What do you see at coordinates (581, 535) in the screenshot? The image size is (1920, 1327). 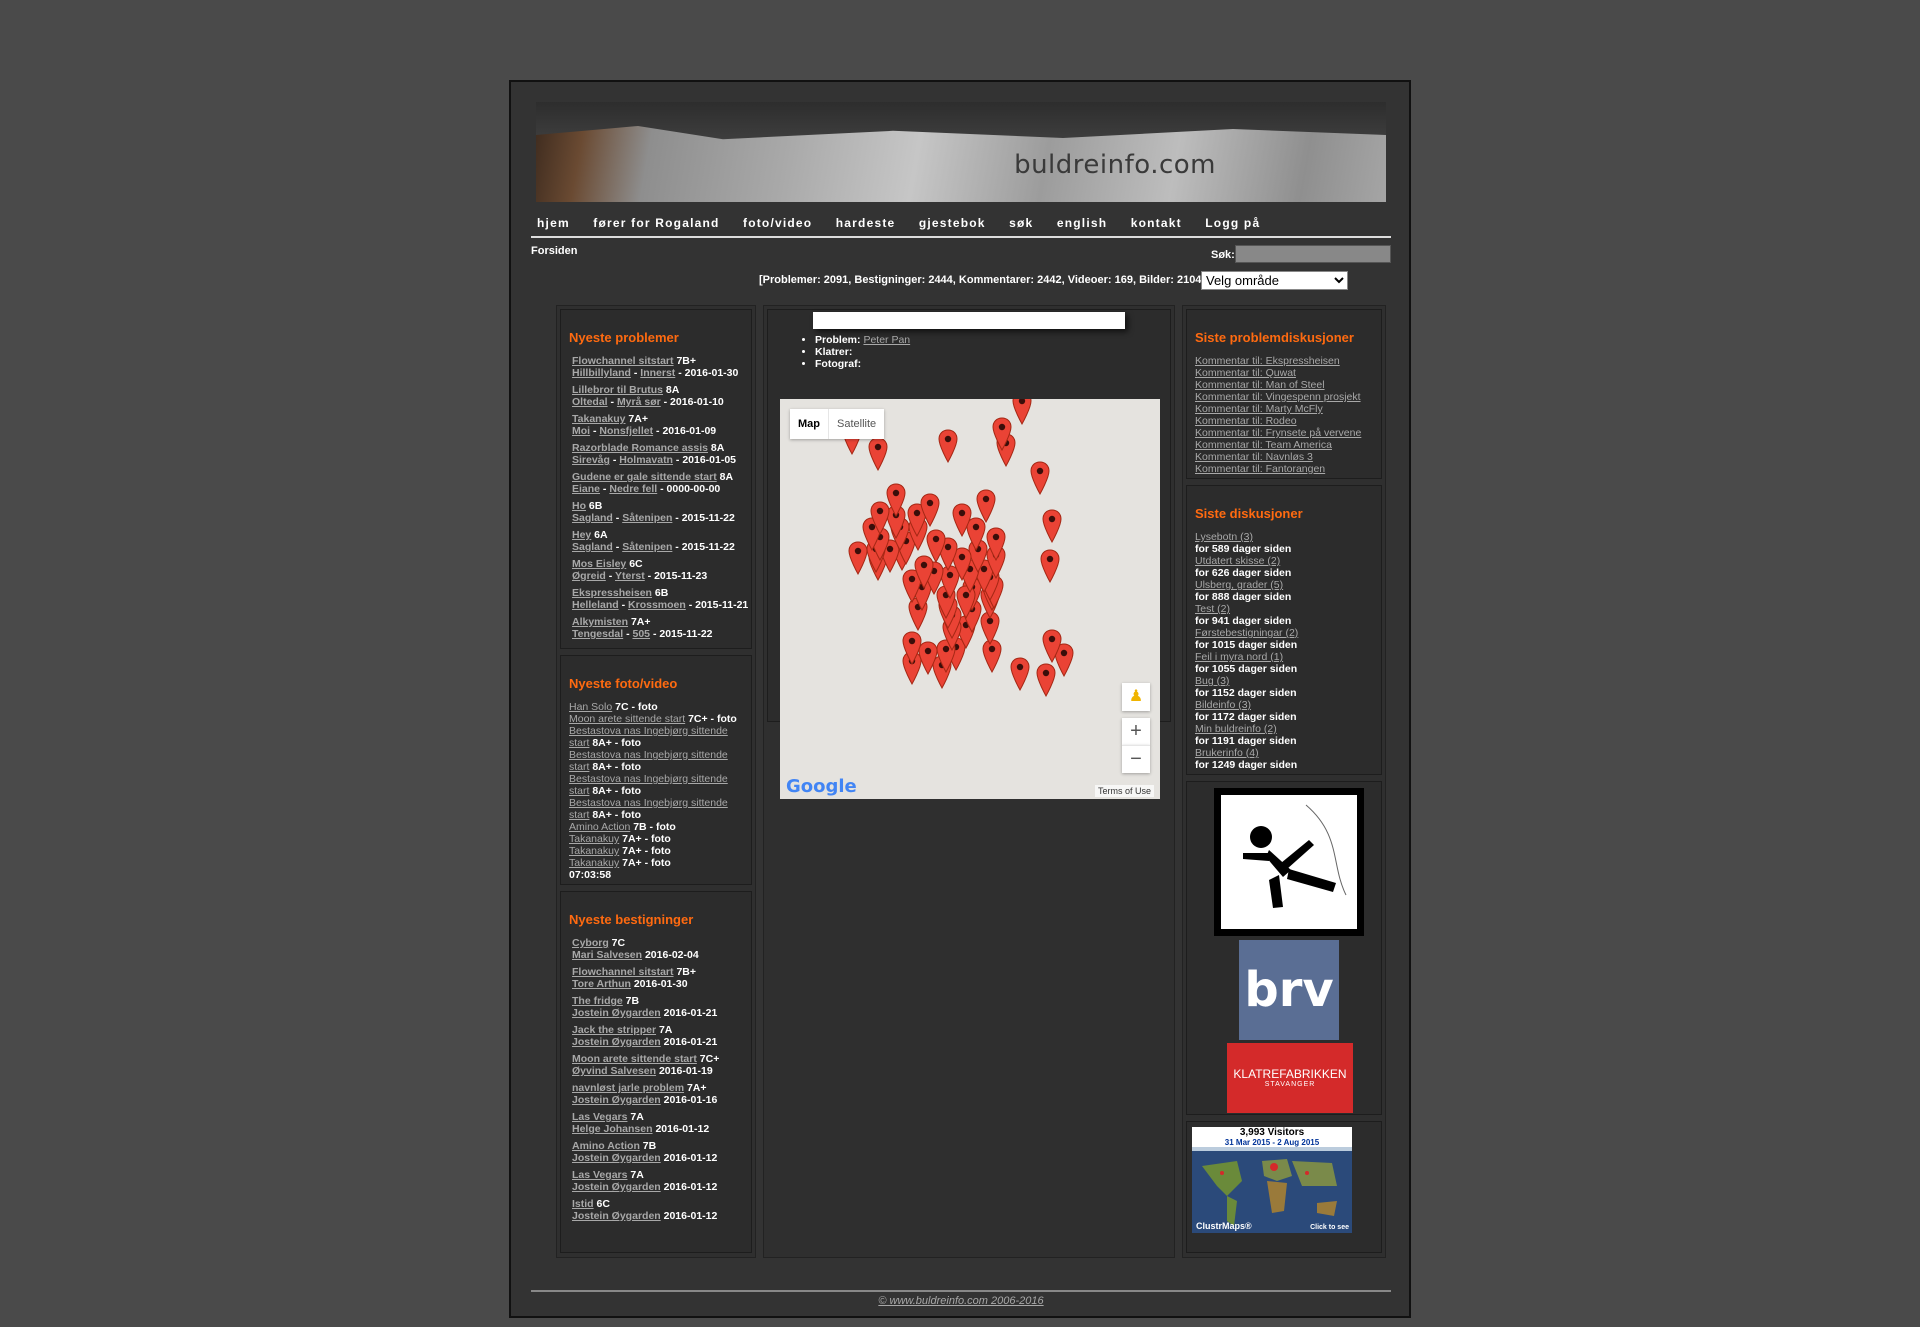 I see `problem-link: Hey` at bounding box center [581, 535].